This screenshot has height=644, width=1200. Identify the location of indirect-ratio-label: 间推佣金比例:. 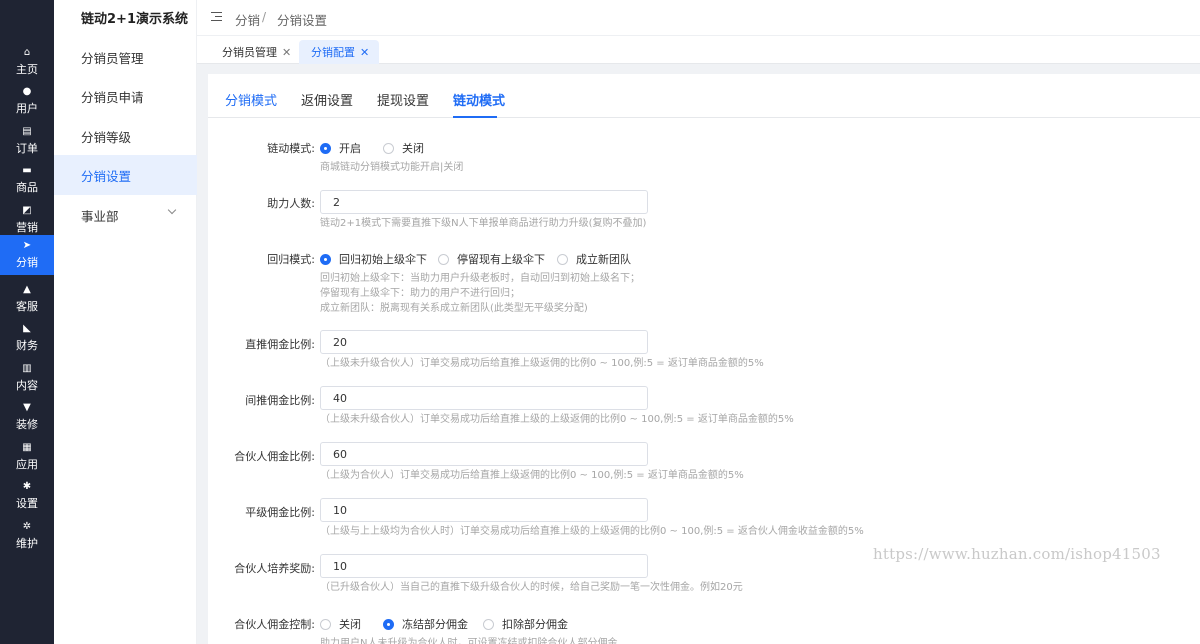
(280, 400).